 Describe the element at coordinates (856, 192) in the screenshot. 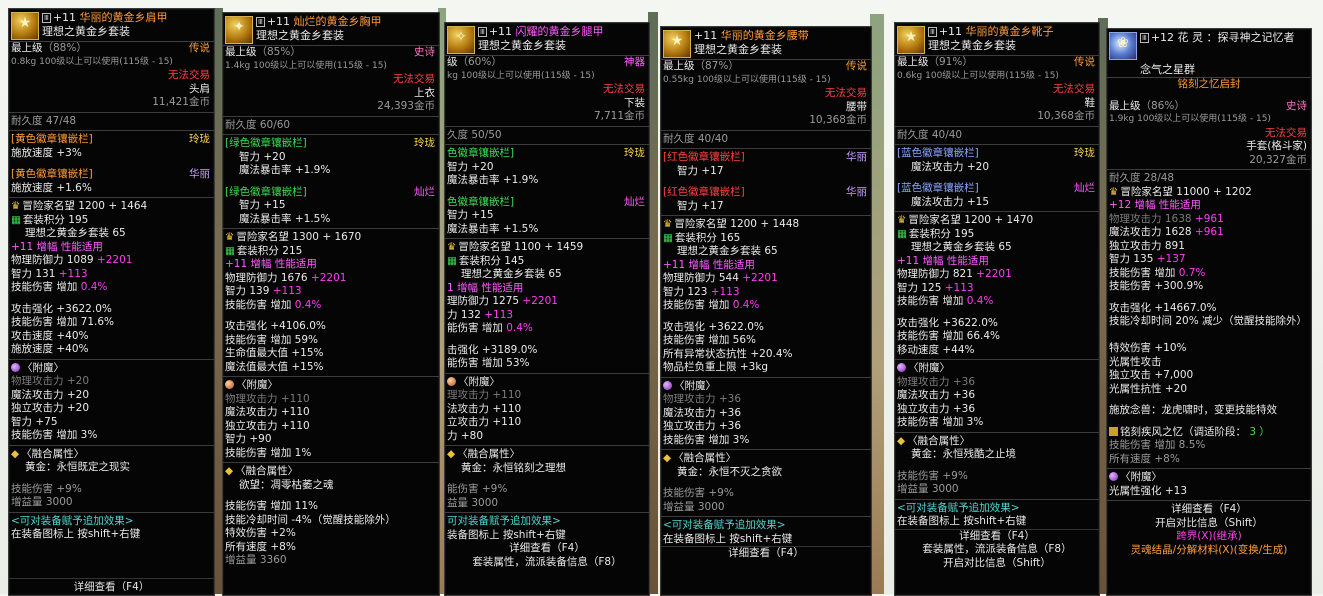

I see `emblem-grade-2: 华丽` at that location.